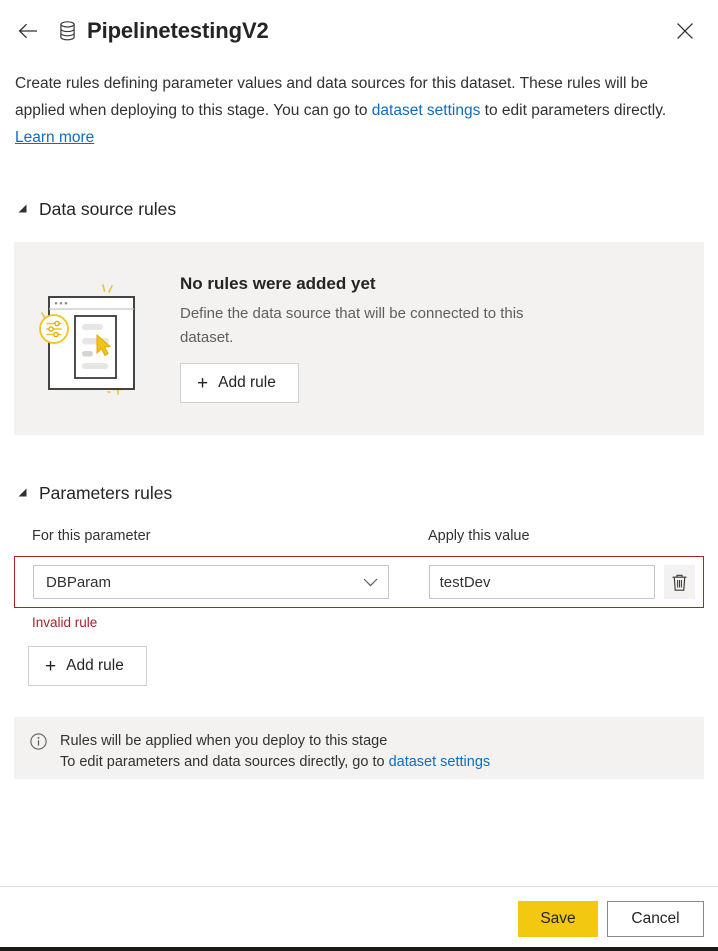  I want to click on back-arrow-icon, so click(27, 31).